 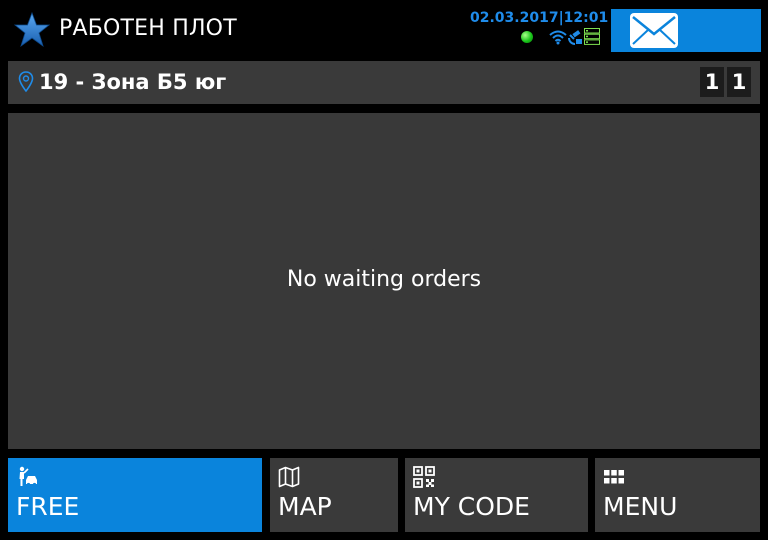 I want to click on menu-label: MENU, so click(x=640, y=506).